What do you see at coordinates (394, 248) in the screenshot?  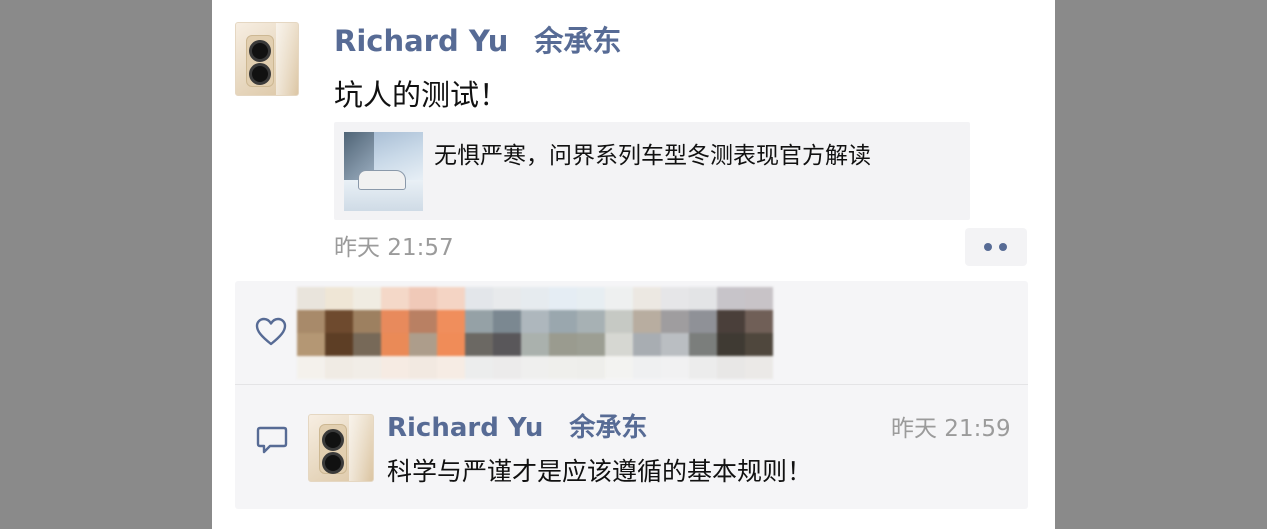 I see `post-timestamp: 昨天 21:57` at bounding box center [394, 248].